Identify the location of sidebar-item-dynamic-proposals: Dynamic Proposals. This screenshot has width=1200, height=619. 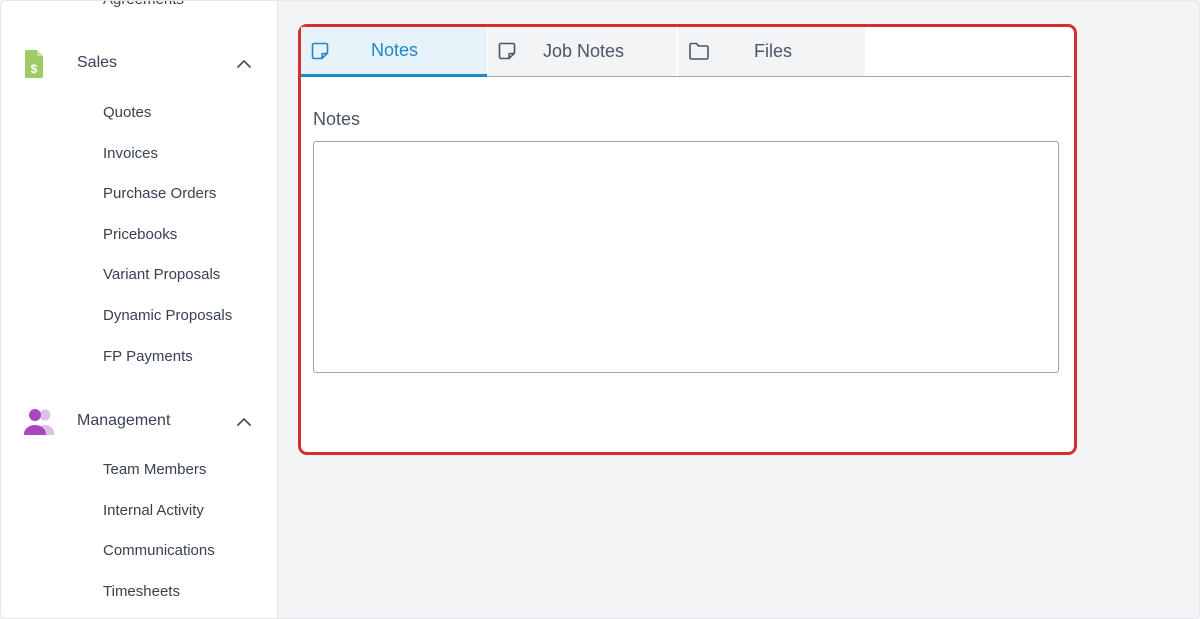
(167, 316).